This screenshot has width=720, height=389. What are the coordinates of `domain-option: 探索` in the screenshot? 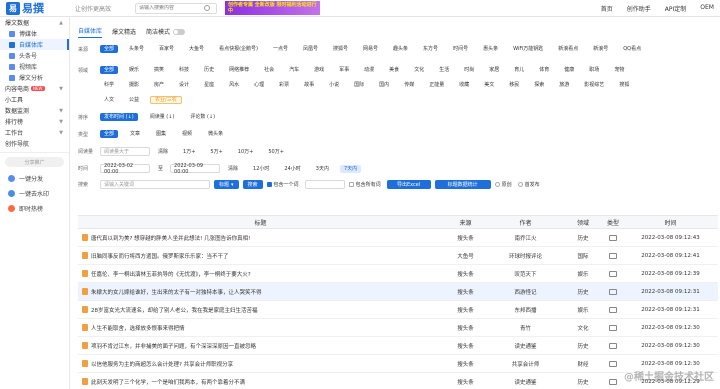 It's located at (539, 85).